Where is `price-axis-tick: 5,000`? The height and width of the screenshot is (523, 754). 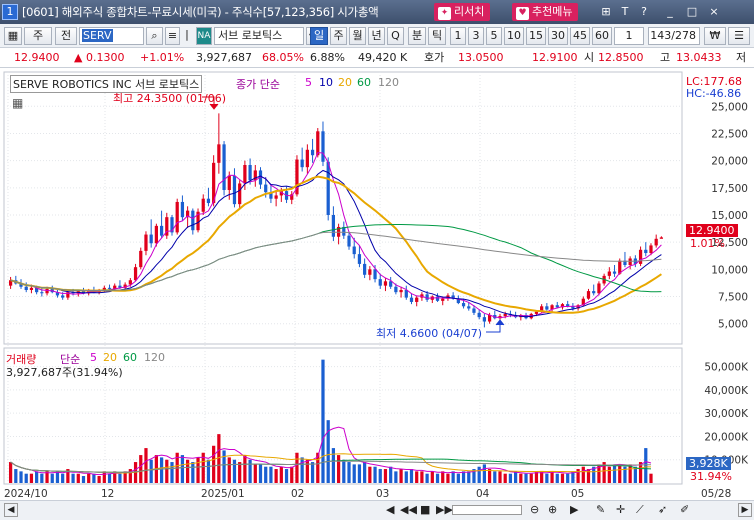
price-axis-tick: 5,000 is located at coordinates (733, 325).